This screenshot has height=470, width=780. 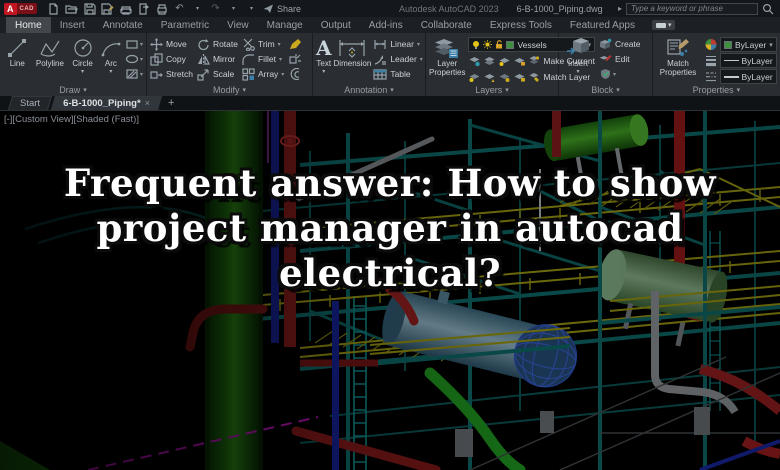 What do you see at coordinates (107, 8) in the screenshot?
I see `save-as-icon` at bounding box center [107, 8].